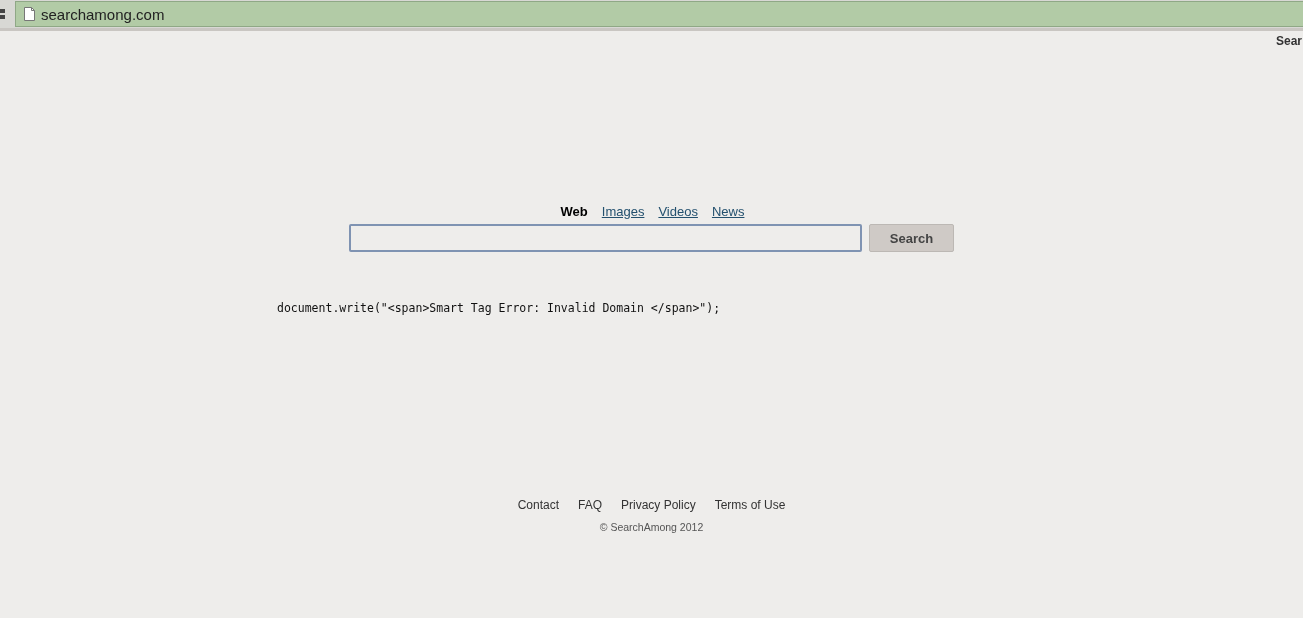  What do you see at coordinates (750, 505) in the screenshot?
I see `footer-link: Terms of Use` at bounding box center [750, 505].